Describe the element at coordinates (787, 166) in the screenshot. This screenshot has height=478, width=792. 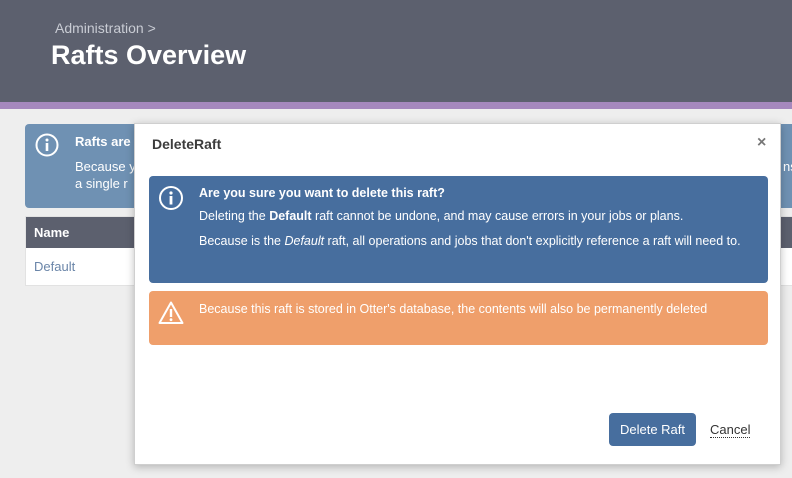
I see `background-info-line1-end: ns` at that location.